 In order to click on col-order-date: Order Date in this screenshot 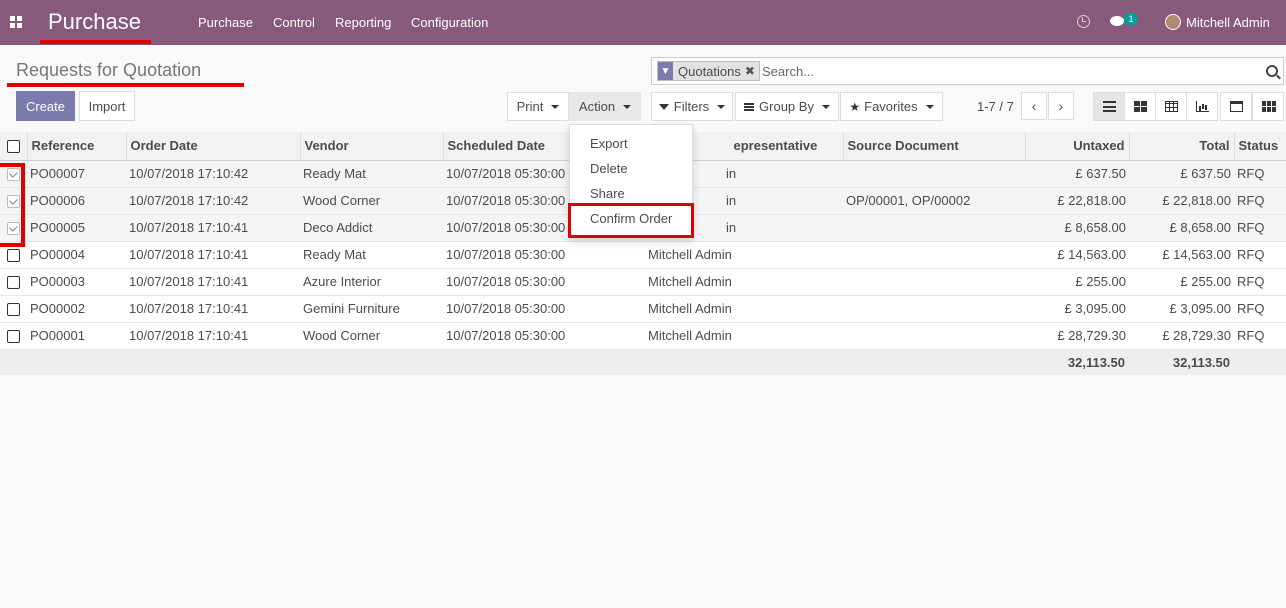, I will do `click(213, 146)`.